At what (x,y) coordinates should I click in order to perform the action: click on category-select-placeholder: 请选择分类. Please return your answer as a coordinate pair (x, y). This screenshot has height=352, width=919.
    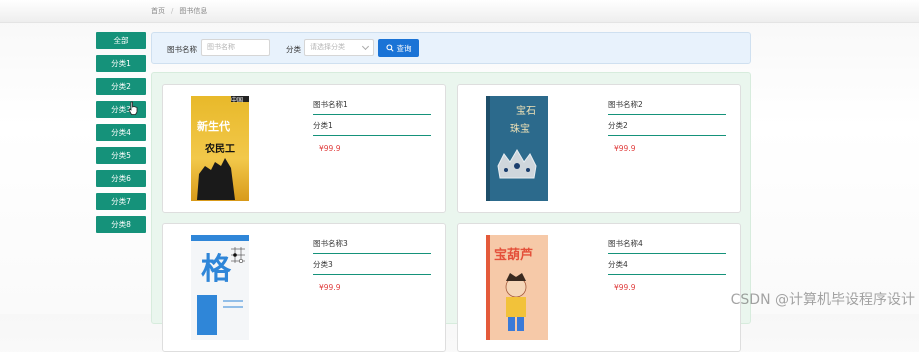
    Looking at the image, I should click on (327, 47).